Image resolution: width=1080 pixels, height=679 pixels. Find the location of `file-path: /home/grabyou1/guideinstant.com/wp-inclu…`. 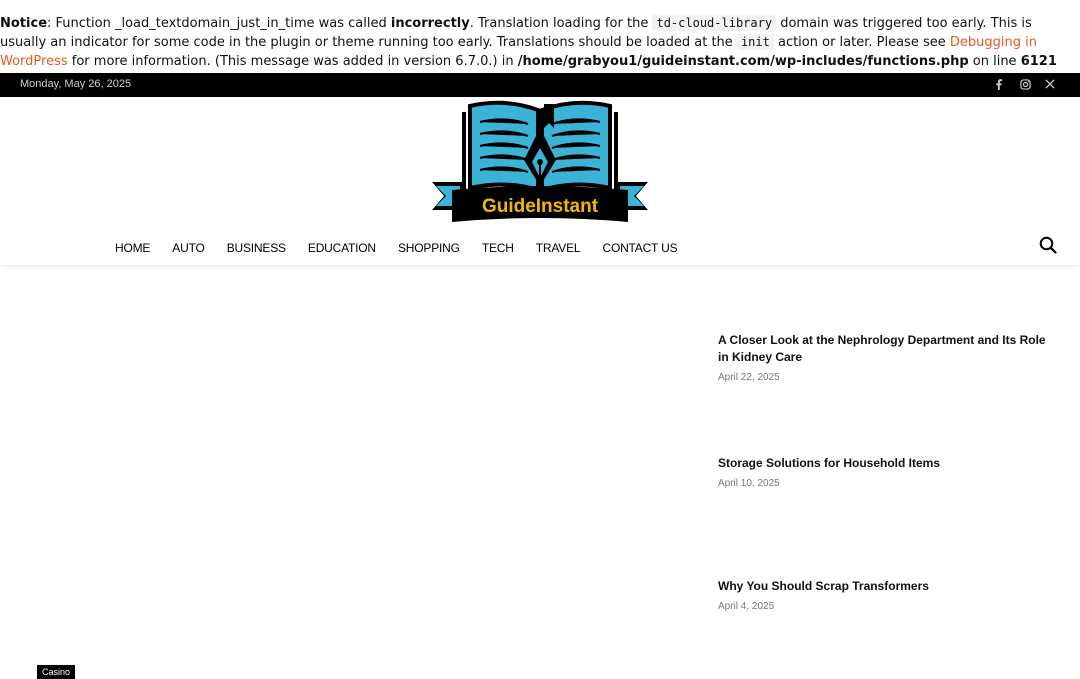

file-path: /home/grabyou1/guideinstant.com/wp-inclu… is located at coordinates (743, 61).